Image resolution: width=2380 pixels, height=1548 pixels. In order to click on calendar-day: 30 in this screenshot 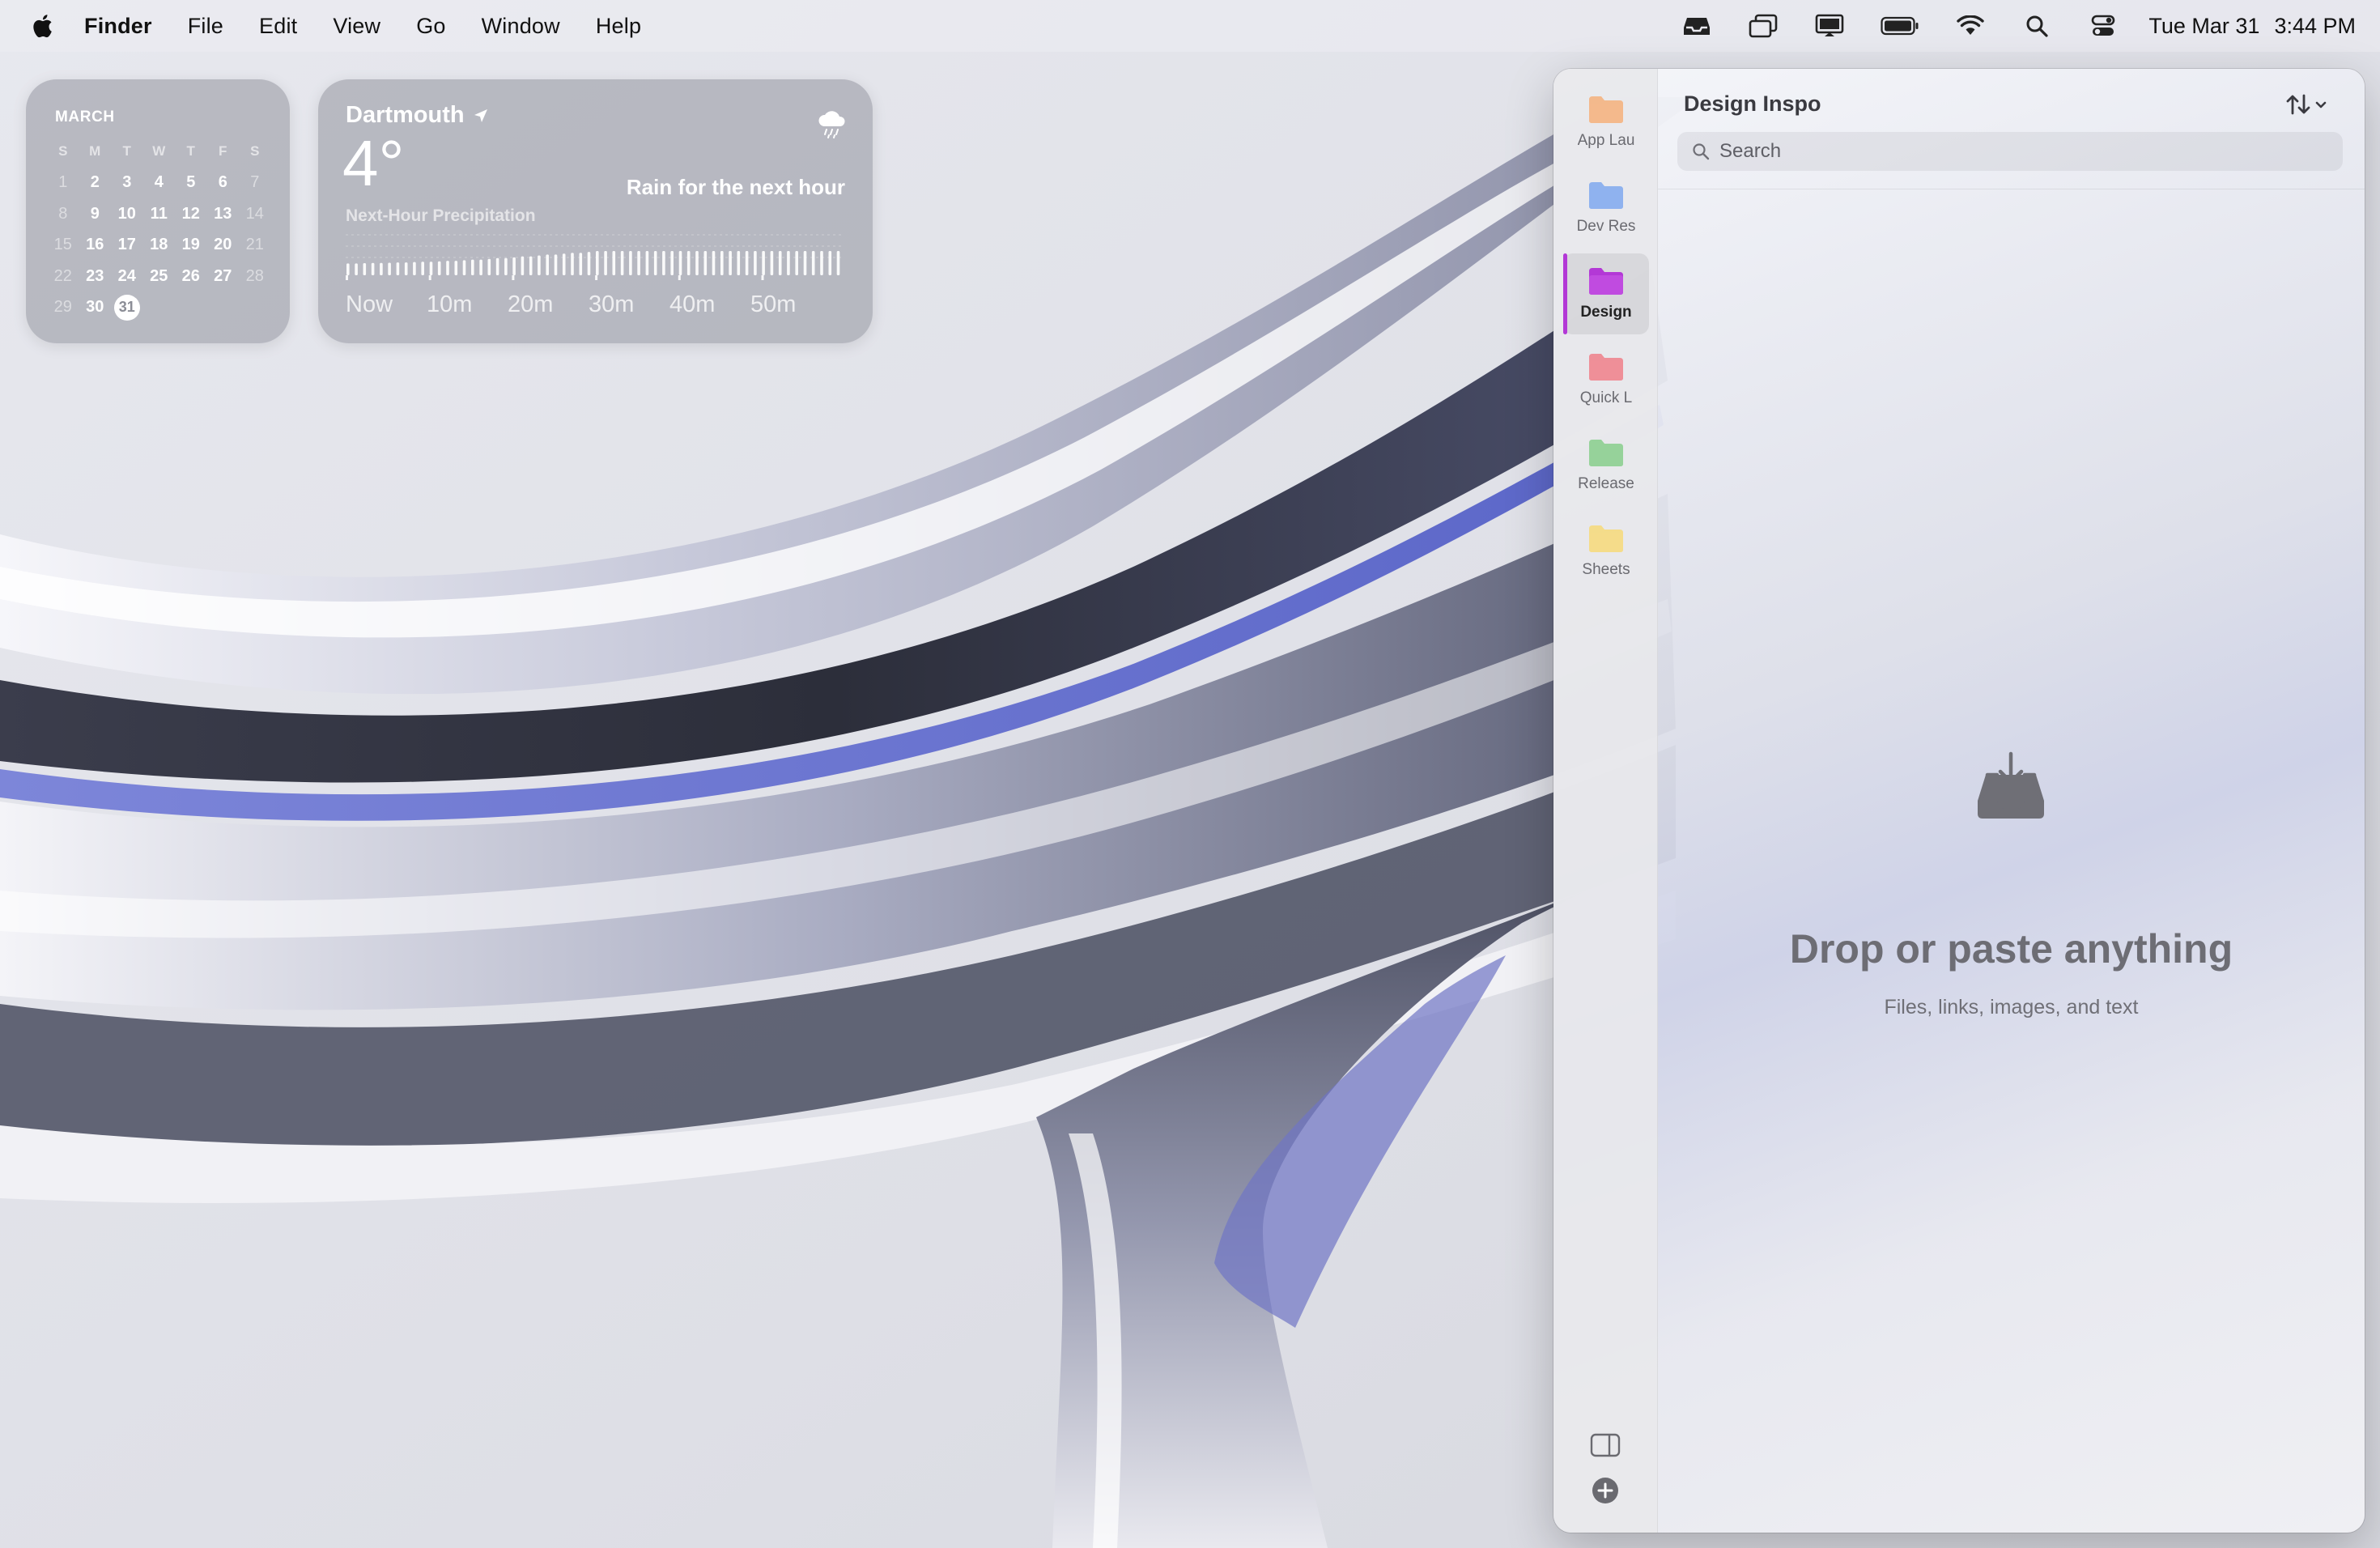, I will do `click(95, 307)`.